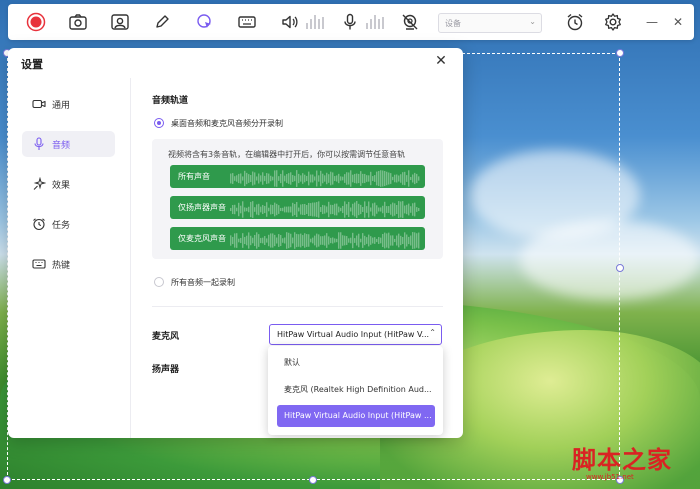 The image size is (700, 489). I want to click on pen-button, so click(162, 22).